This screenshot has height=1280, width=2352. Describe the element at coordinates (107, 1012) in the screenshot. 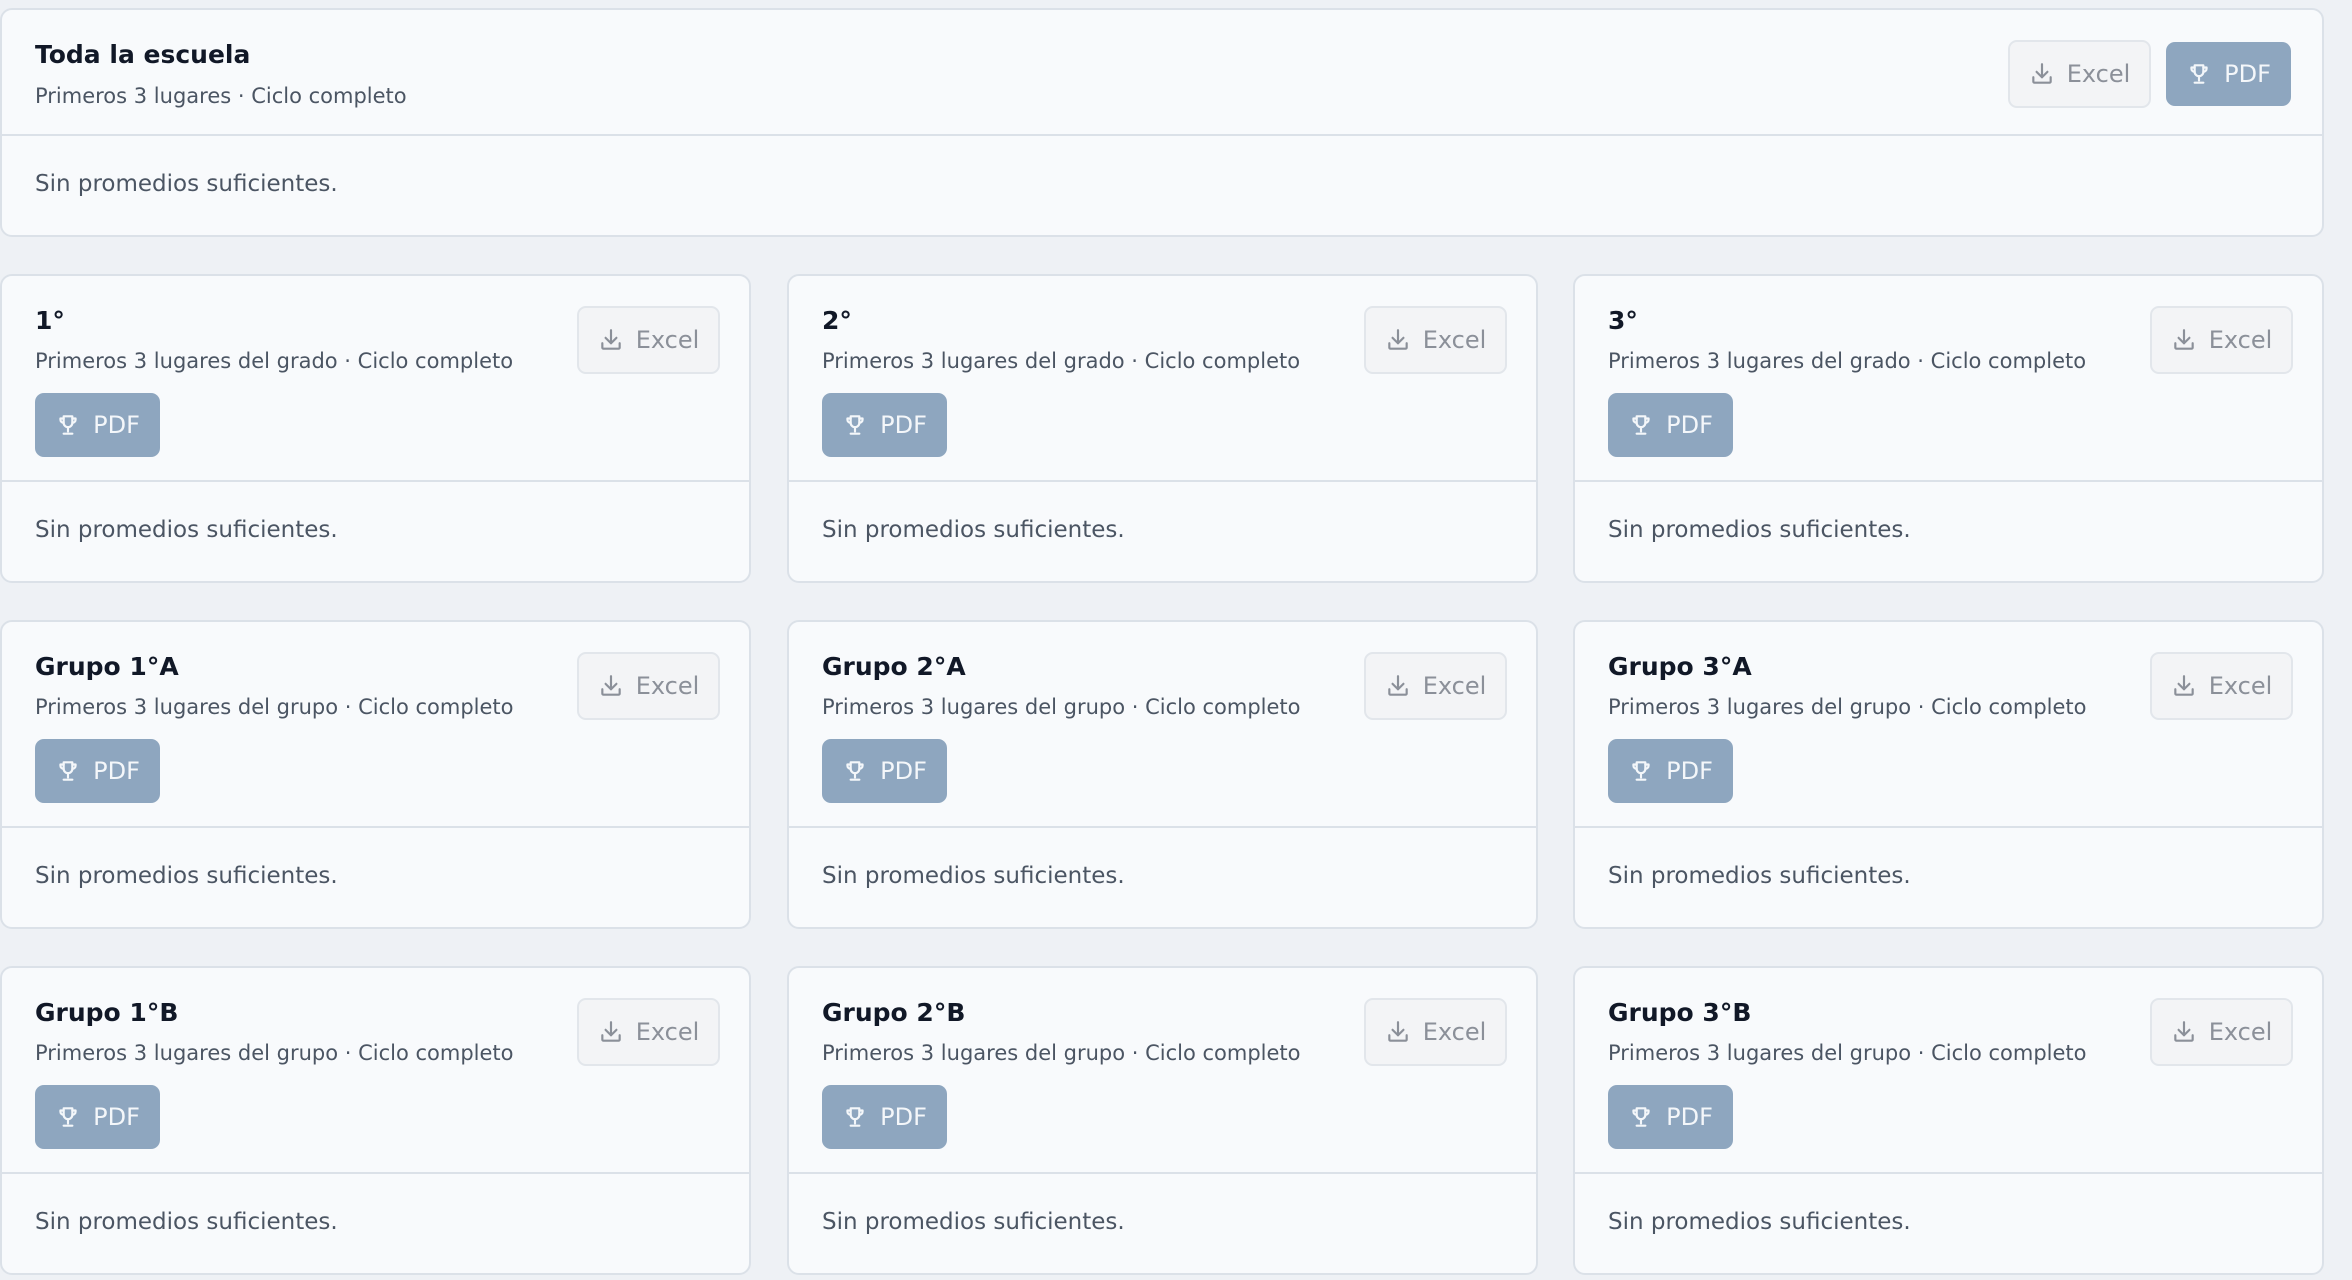

I see `card-title: Grupo 1°B` at that location.